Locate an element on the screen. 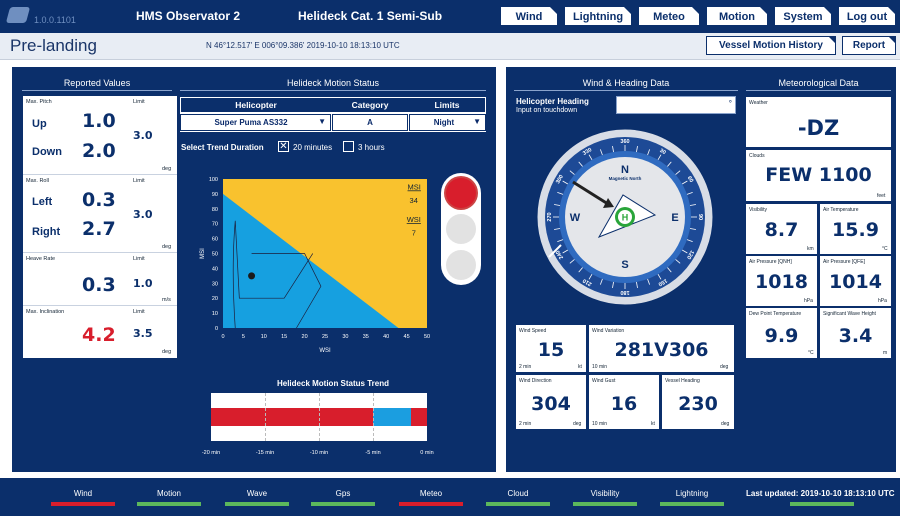 The height and width of the screenshot is (516, 900). pitch-unit: deg is located at coordinates (167, 169).